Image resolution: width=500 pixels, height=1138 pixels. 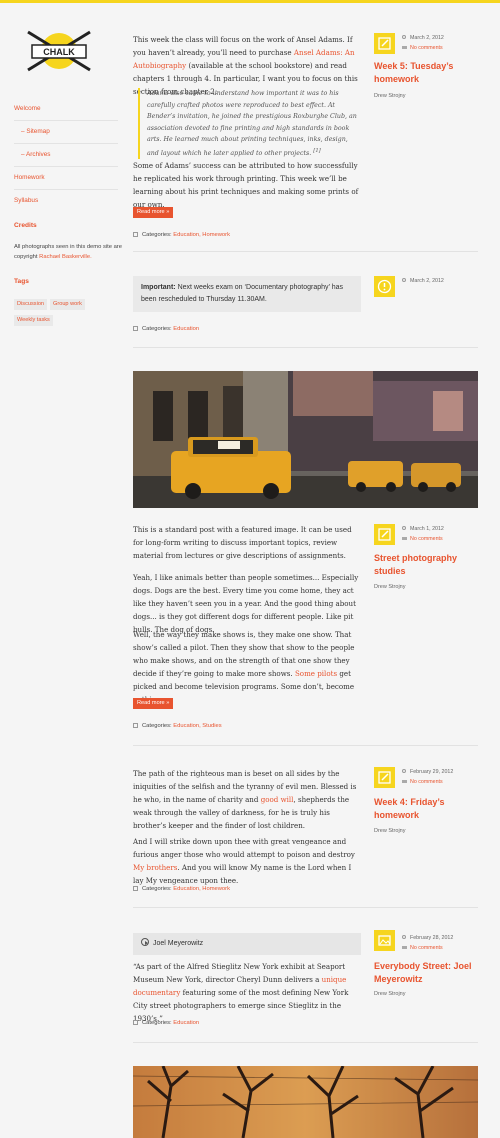 I want to click on post-5-media-player: Joel Meyerowitz, so click(x=247, y=944).